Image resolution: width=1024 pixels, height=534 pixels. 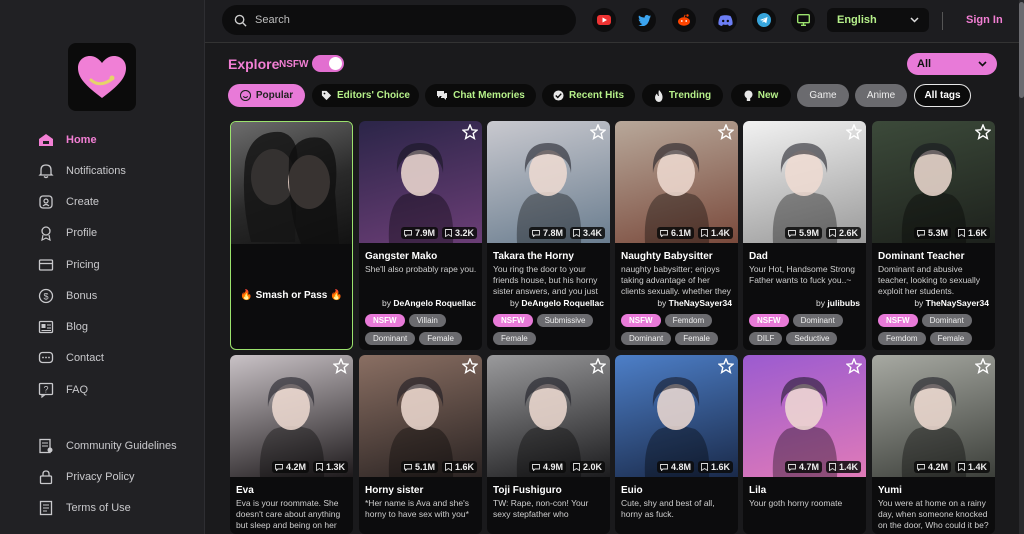 I want to click on sidebar-item-pricing: Pricing, so click(x=69, y=265).